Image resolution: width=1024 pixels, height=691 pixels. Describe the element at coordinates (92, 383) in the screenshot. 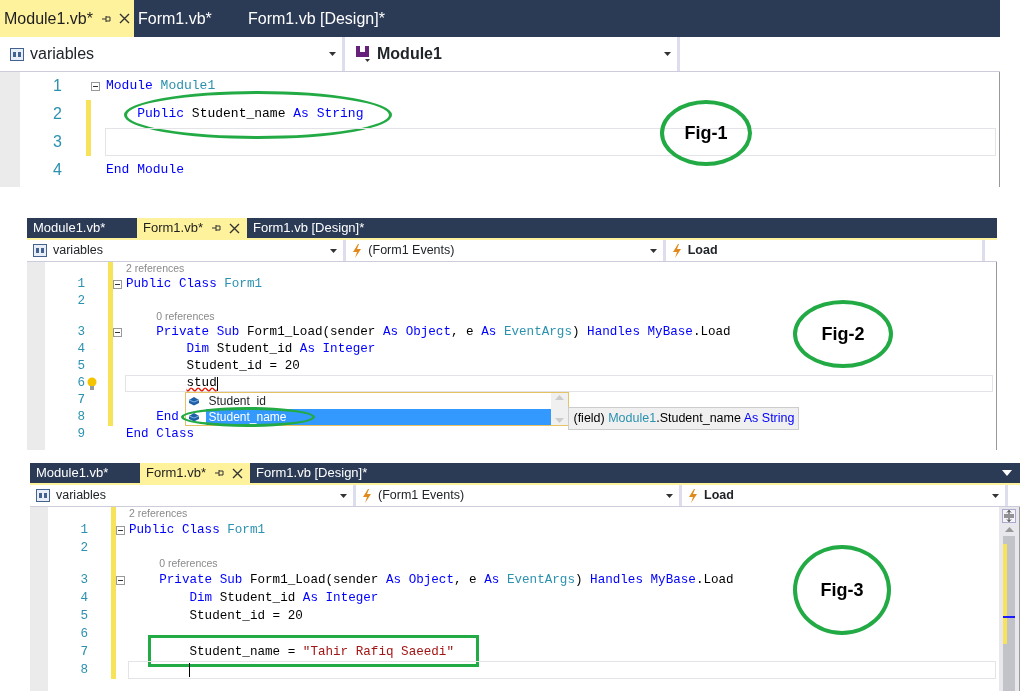

I see `lightbulb-icon` at that location.